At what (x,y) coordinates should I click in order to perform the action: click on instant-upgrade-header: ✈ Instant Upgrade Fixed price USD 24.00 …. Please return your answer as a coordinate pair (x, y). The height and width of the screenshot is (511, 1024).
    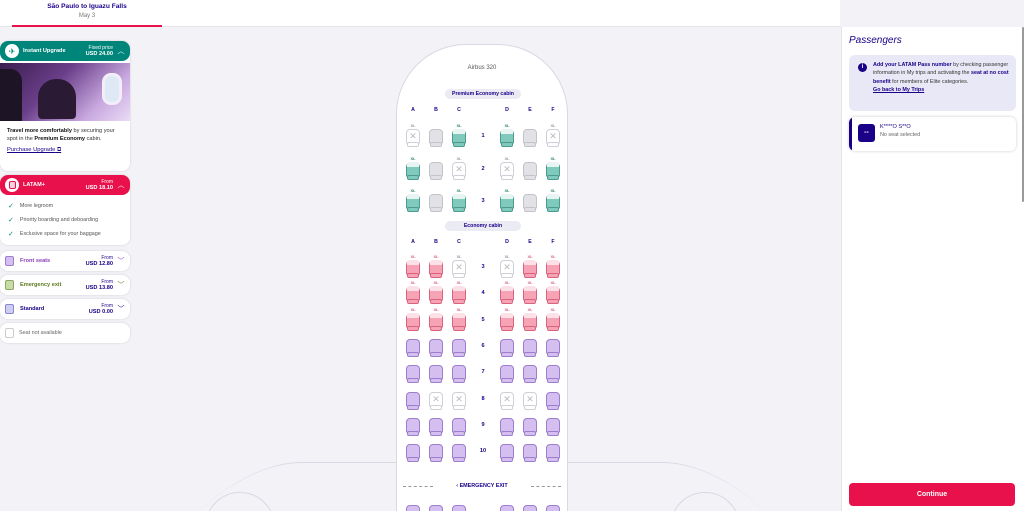
    Looking at the image, I should click on (65, 51).